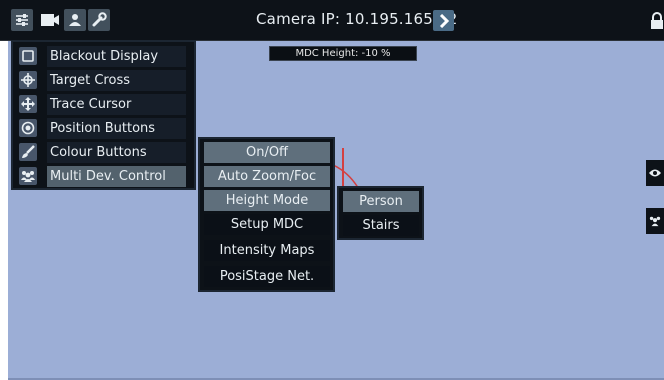  What do you see at coordinates (267, 176) in the screenshot?
I see `auto-zoom-focus-button: Auto Zoom/Foc` at bounding box center [267, 176].